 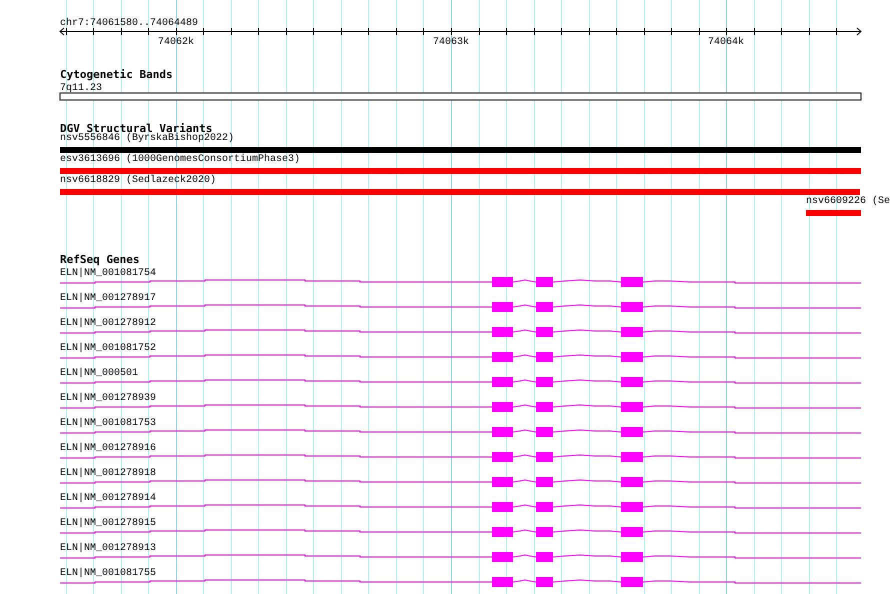 What do you see at coordinates (147, 138) in the screenshot?
I see `variant-label: nsv5556846 (ByrskaBishop2022)` at bounding box center [147, 138].